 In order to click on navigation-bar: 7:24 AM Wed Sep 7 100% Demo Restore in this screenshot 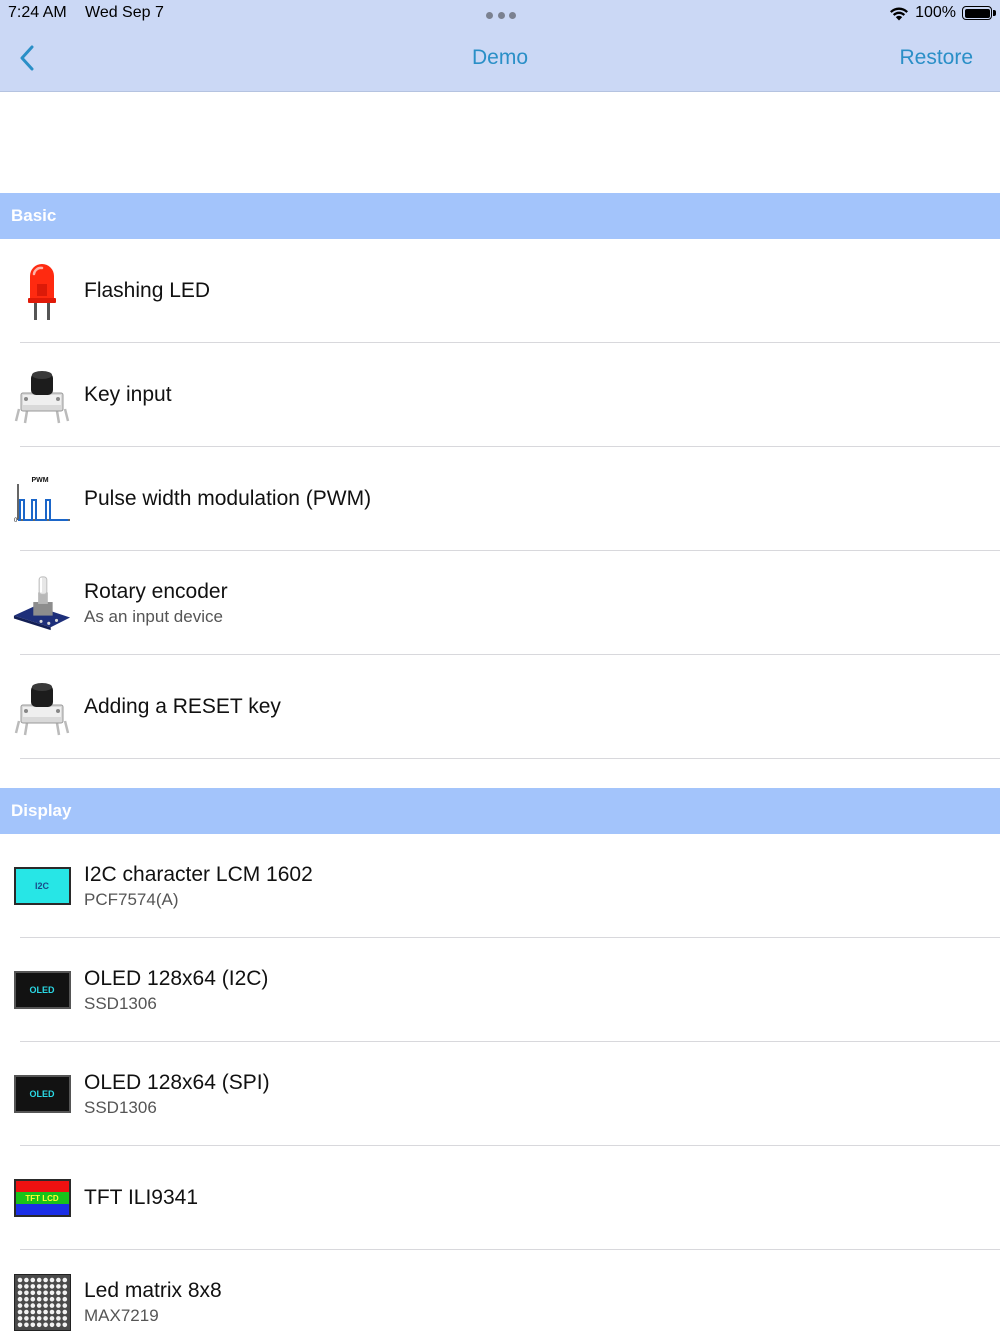, I will do `click(500, 46)`.